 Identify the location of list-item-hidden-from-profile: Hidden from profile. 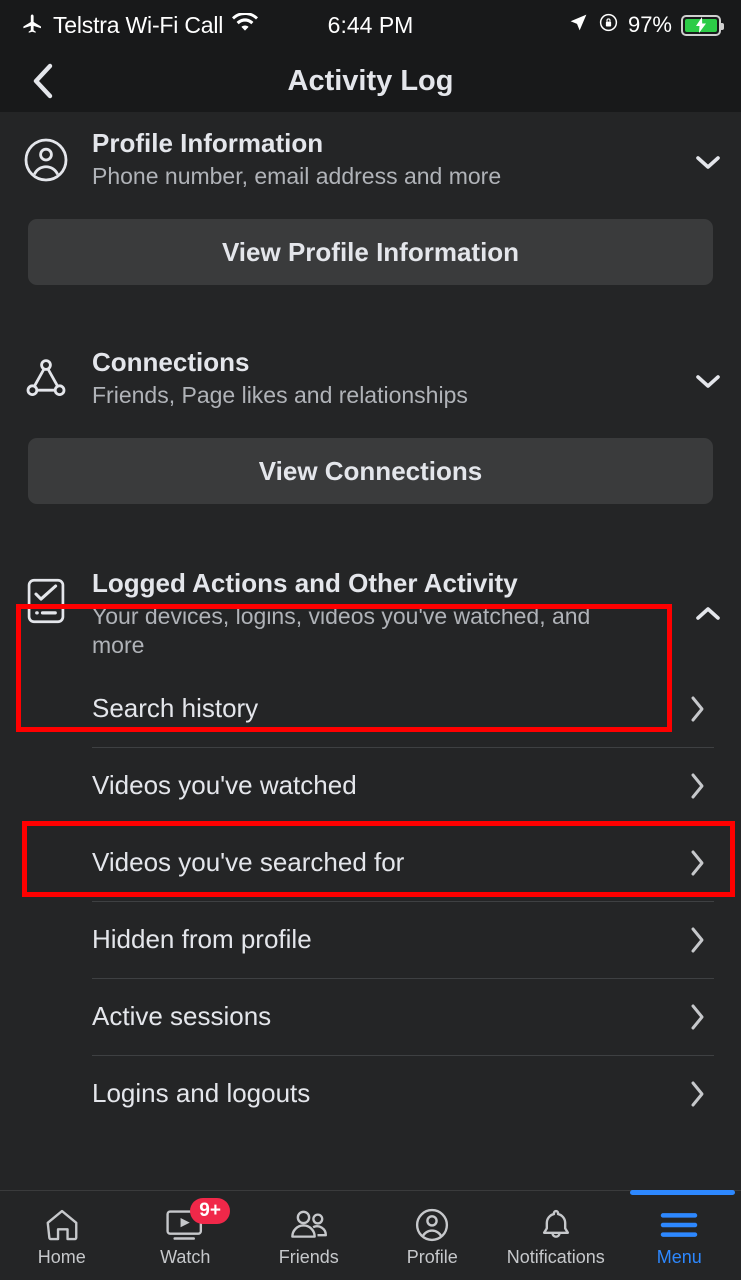
(370, 940).